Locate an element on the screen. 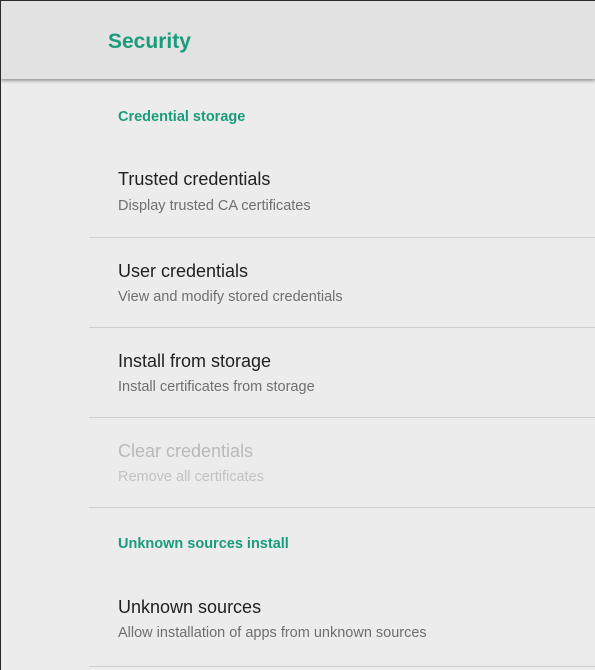 The image size is (595, 670). pref-summary: Display trusted CA certificates is located at coordinates (214, 206).